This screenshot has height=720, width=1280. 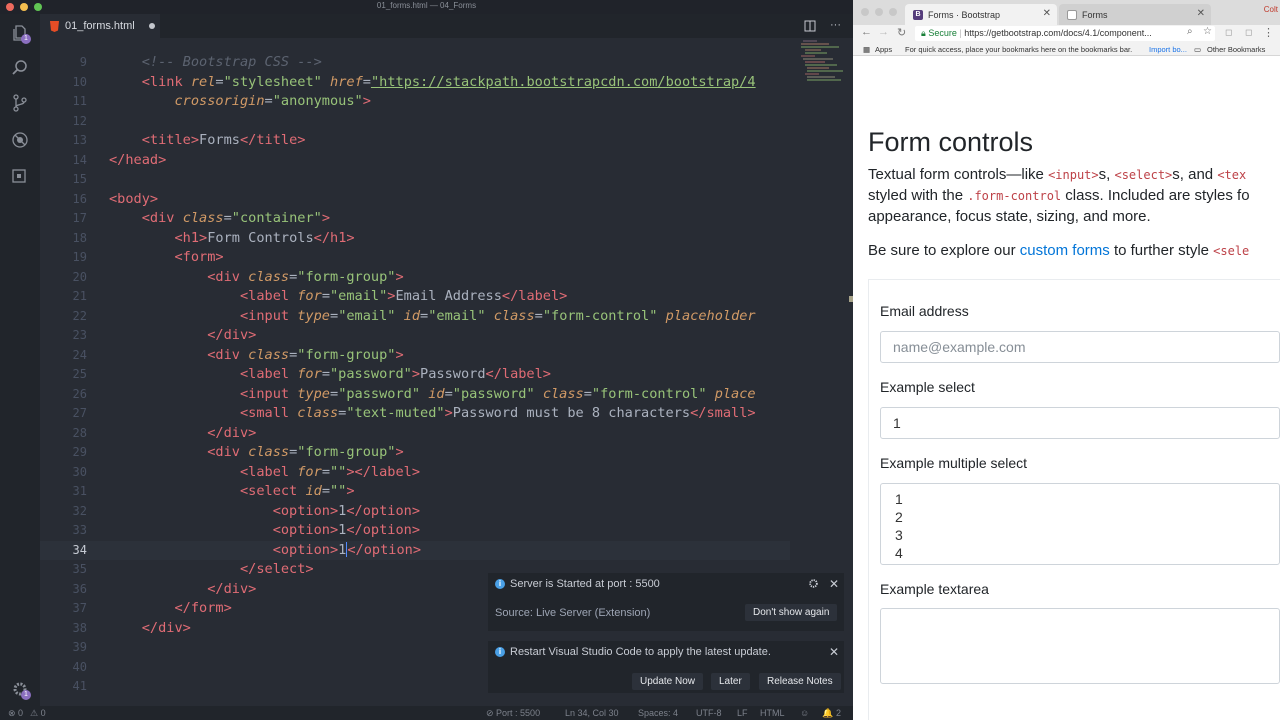 I want to click on dont-show-again-button: Don't show again, so click(x=791, y=612).